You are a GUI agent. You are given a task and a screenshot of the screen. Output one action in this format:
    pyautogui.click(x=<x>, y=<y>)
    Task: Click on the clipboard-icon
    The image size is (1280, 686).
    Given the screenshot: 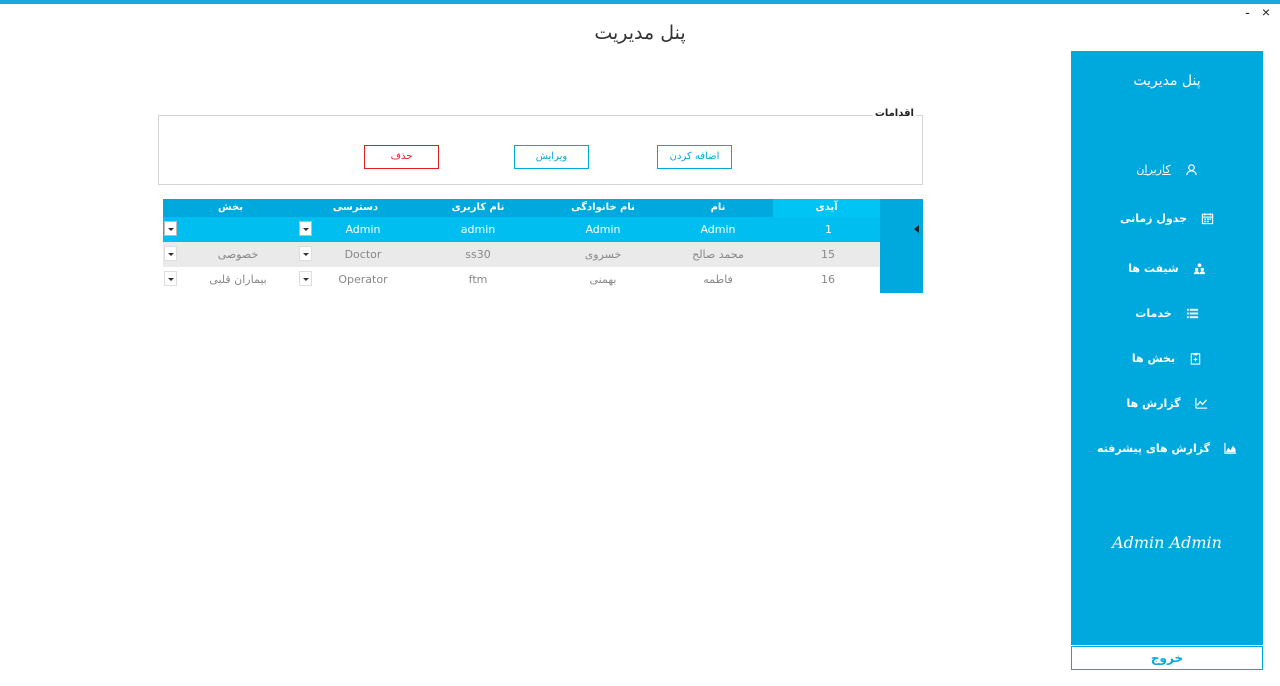 What is the action you would take?
    pyautogui.click(x=1195, y=358)
    